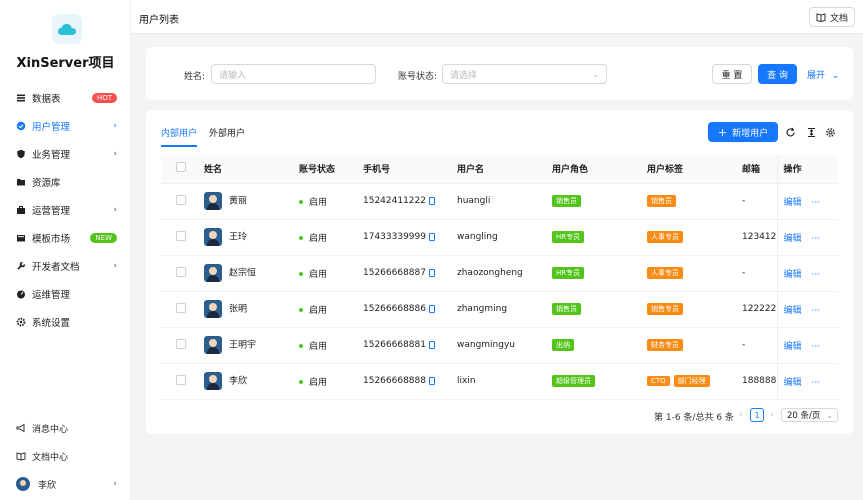  What do you see at coordinates (772, 415) in the screenshot?
I see `next-page-icon: ›` at bounding box center [772, 415].